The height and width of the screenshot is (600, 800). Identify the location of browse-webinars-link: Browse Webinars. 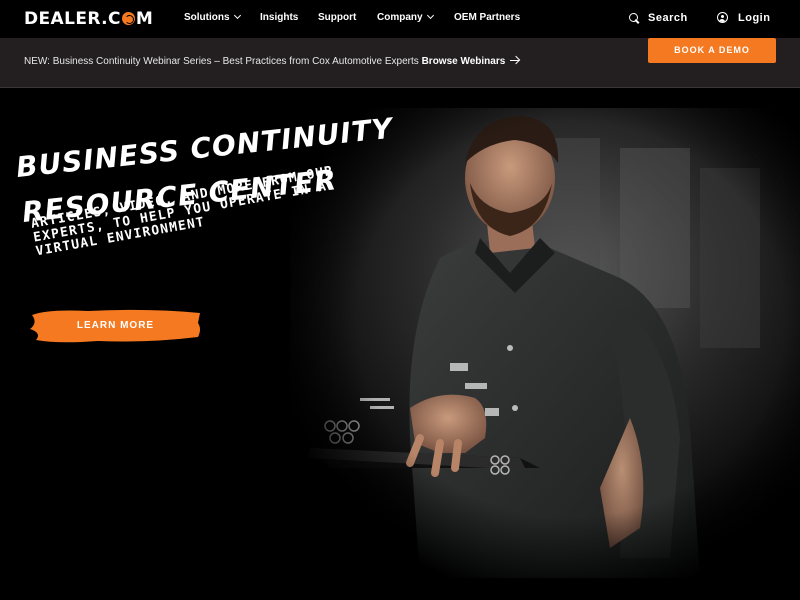
(471, 61).